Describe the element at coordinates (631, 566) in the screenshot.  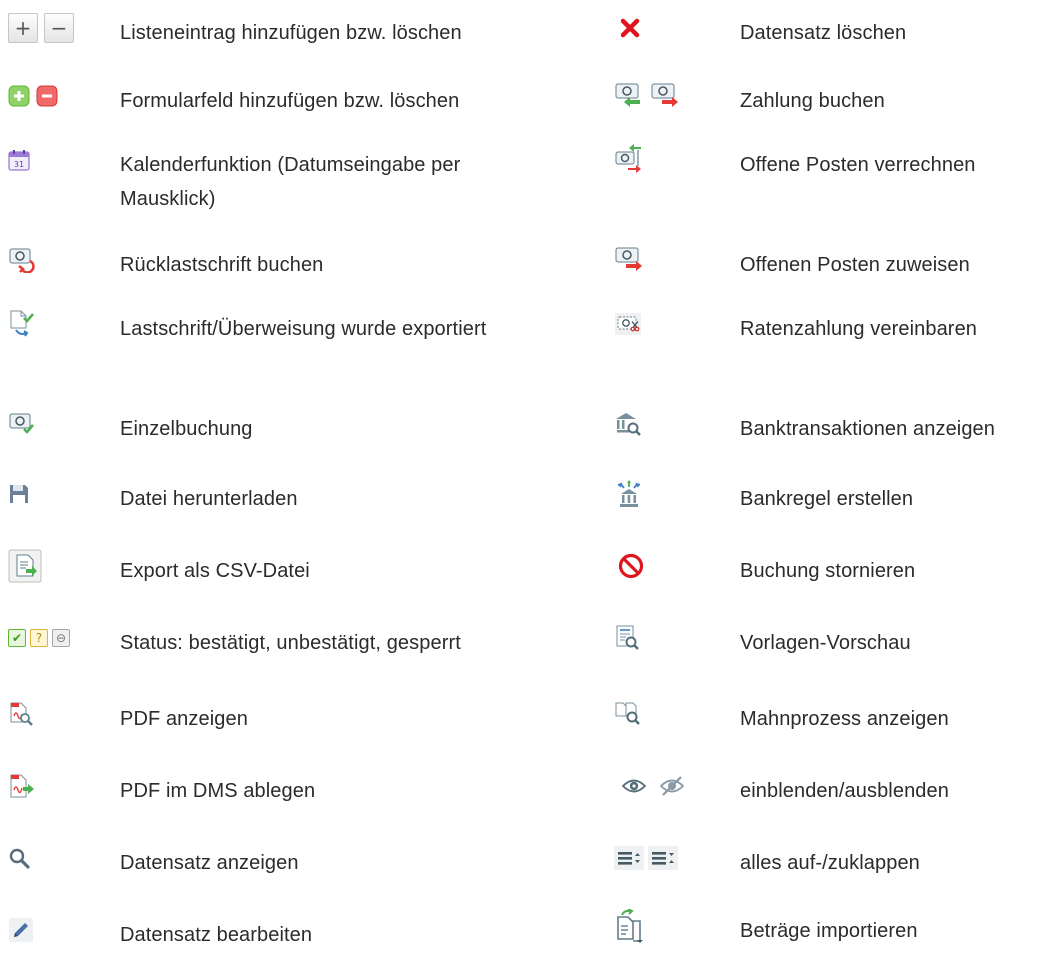
I see `prohibited-icon` at that location.